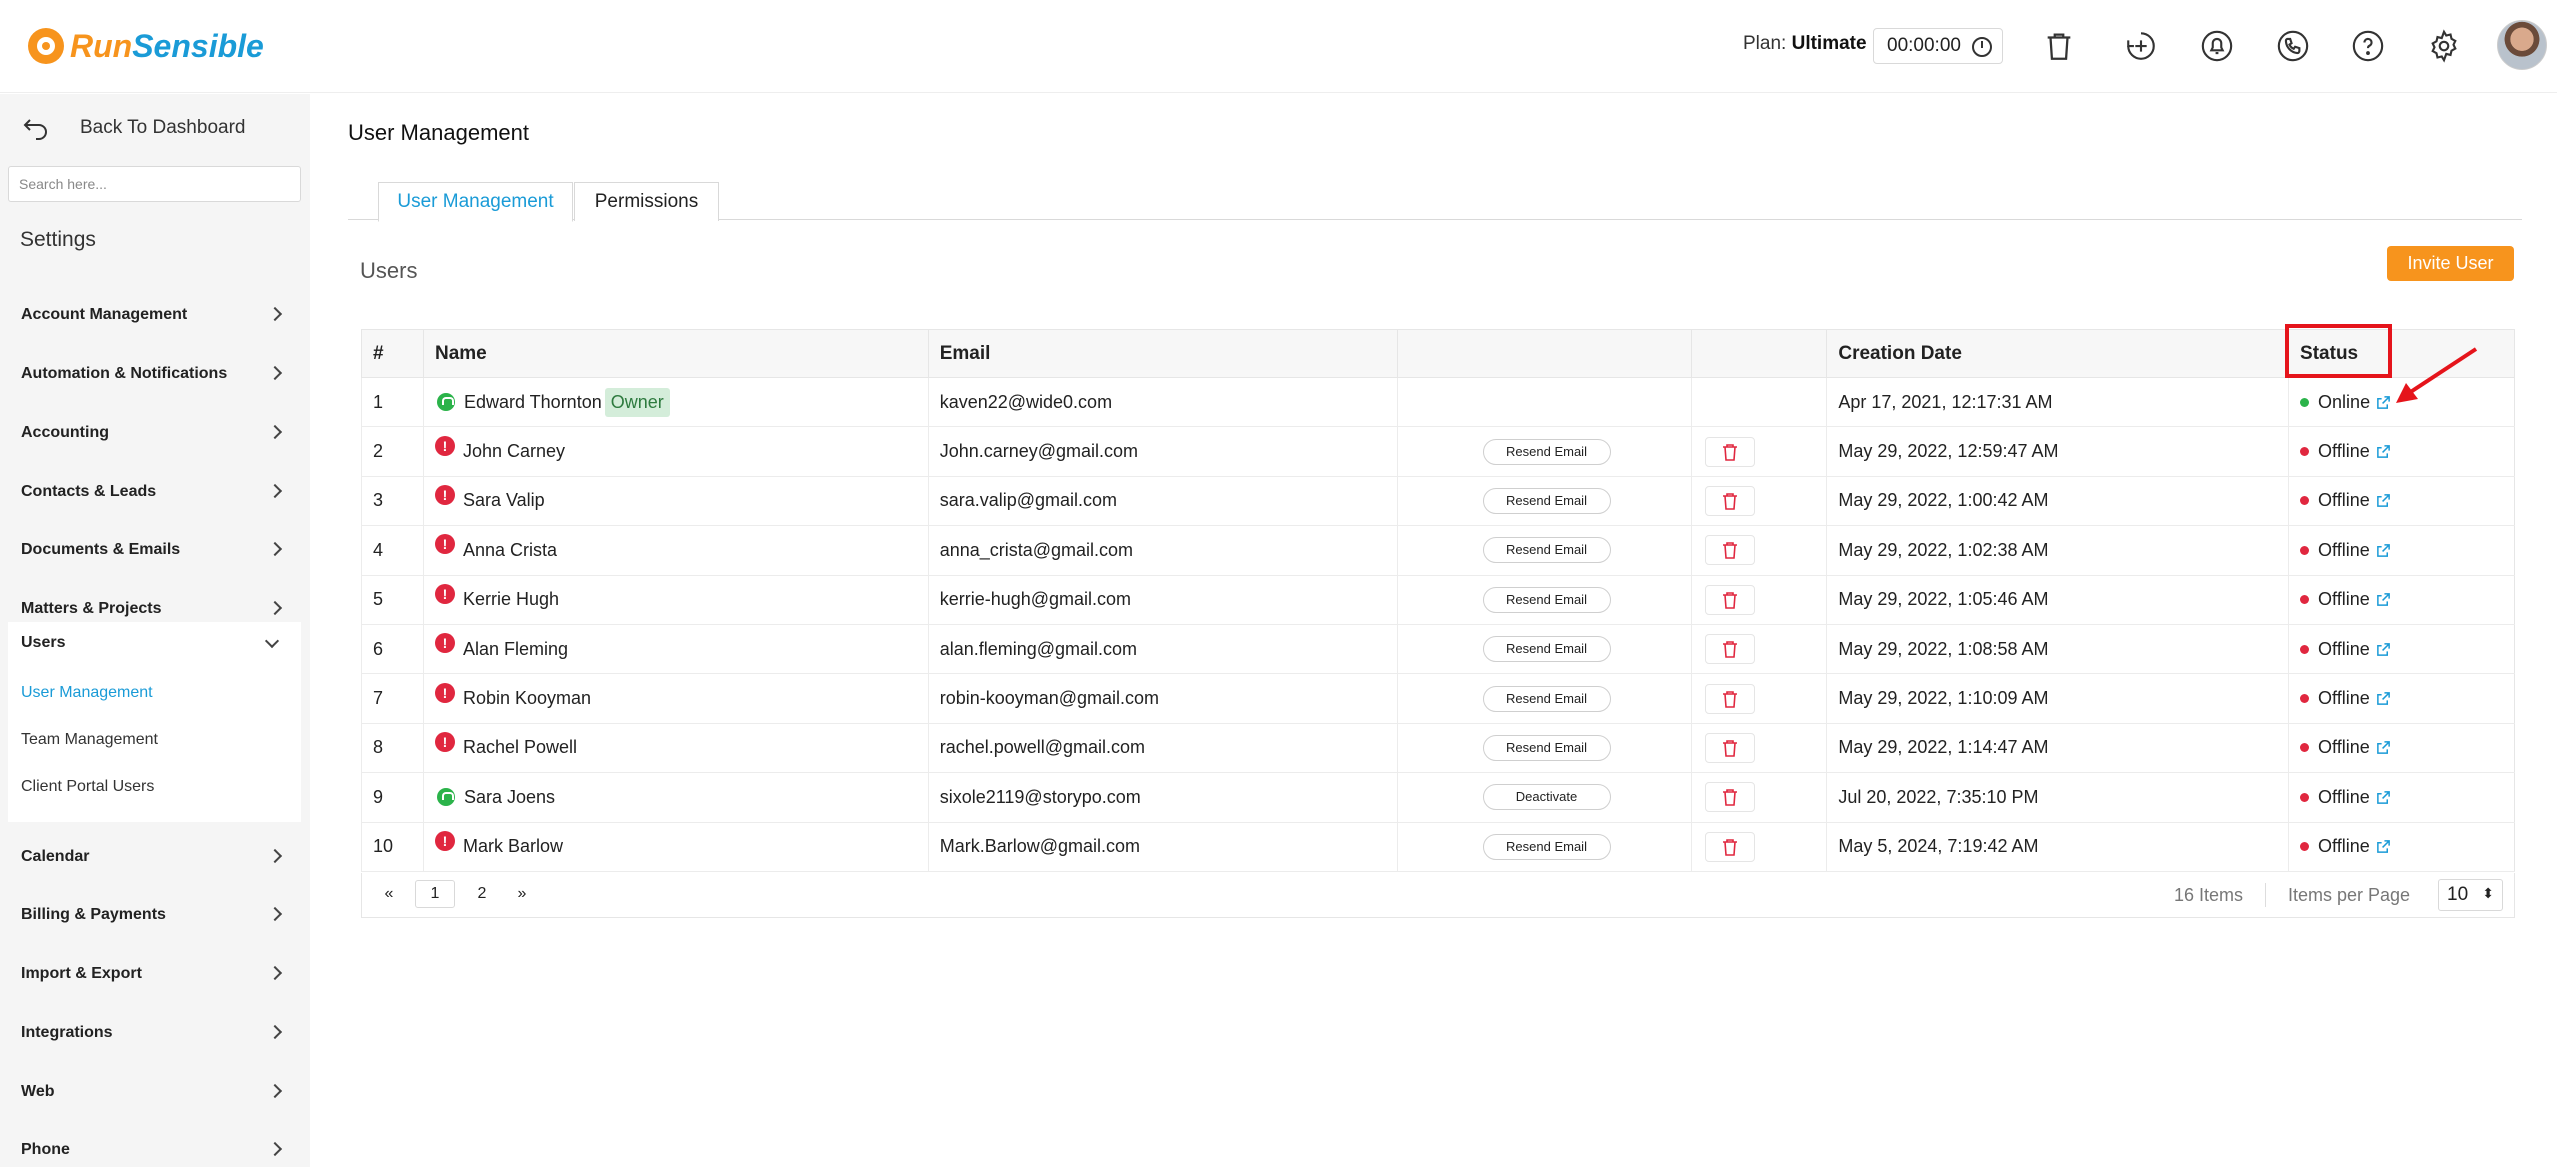 The image size is (2557, 1167). I want to click on user-email: John.carney@gmail.com, so click(1162, 451).